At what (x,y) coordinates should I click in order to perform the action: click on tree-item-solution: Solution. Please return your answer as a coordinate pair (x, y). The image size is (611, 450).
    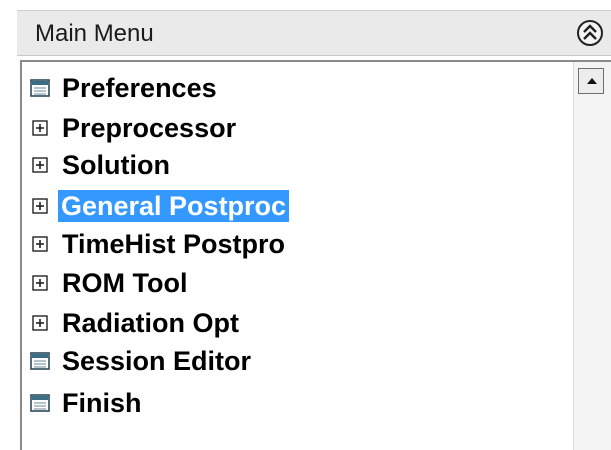
    Looking at the image, I should click on (101, 165).